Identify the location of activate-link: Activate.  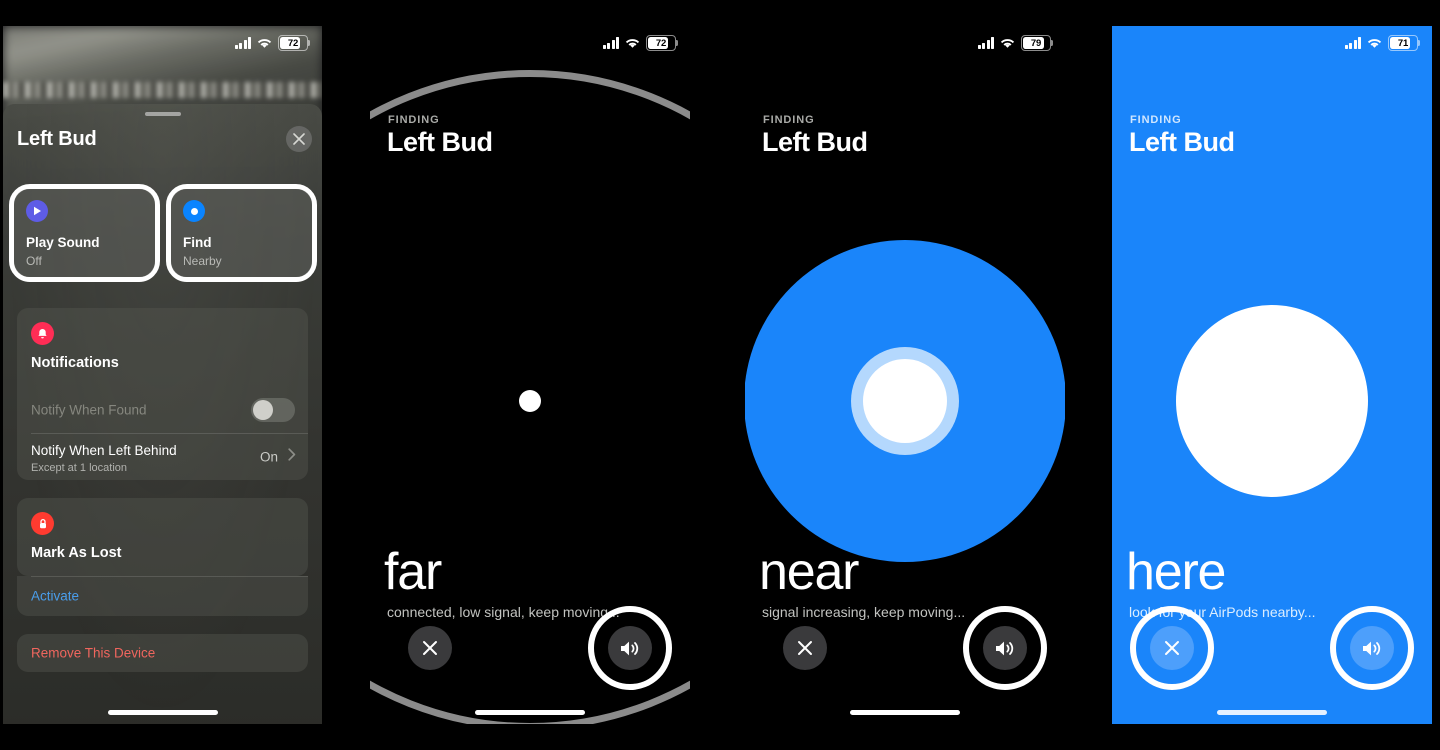
(55, 596).